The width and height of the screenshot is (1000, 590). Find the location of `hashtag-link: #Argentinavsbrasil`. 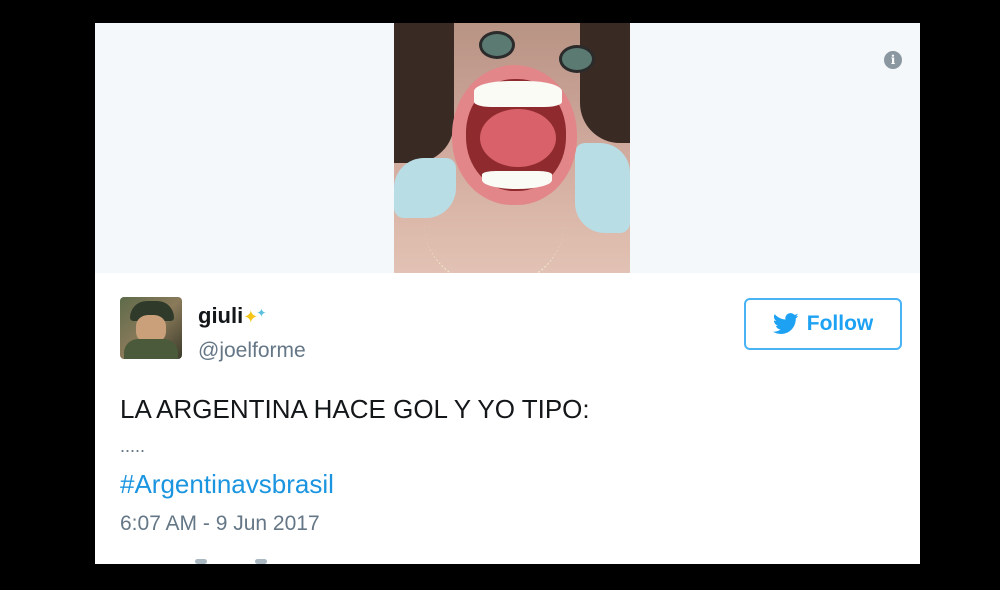

hashtag-link: #Argentinavsbrasil is located at coordinates (227, 484).